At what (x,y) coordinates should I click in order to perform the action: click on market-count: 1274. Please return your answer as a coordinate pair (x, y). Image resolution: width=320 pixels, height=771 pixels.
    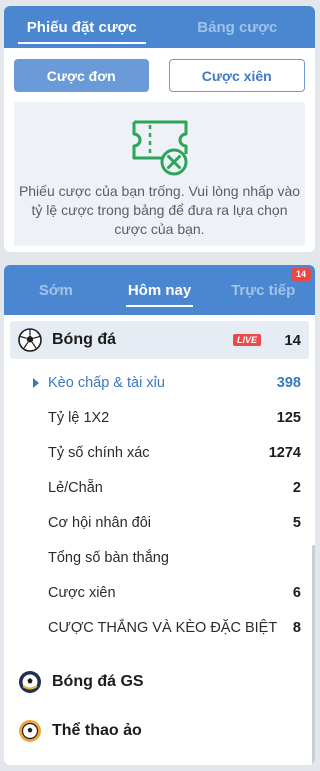
    Looking at the image, I should click on (284, 452).